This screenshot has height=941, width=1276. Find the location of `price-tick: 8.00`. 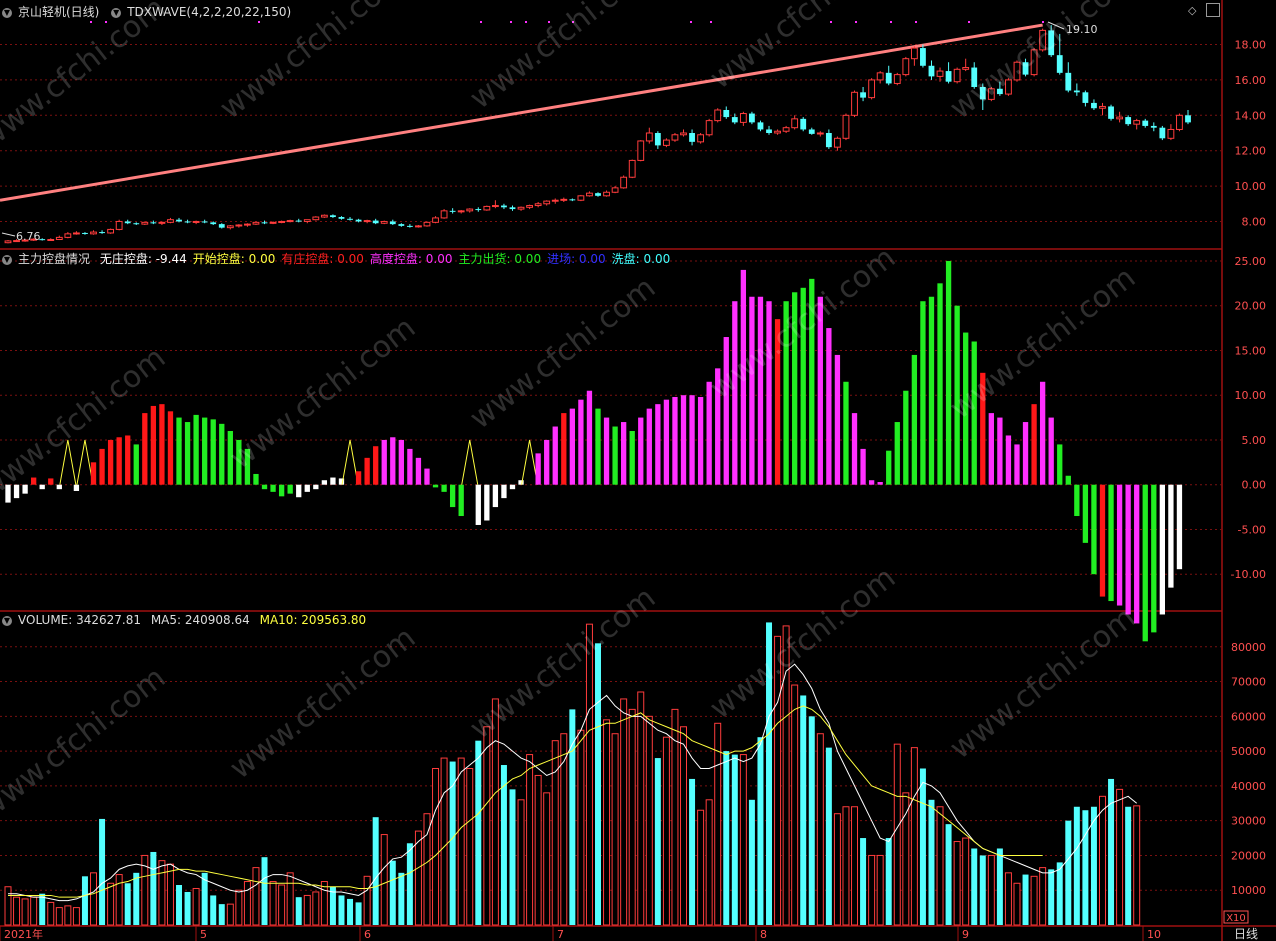

price-tick: 8.00 is located at coordinates (1254, 221).